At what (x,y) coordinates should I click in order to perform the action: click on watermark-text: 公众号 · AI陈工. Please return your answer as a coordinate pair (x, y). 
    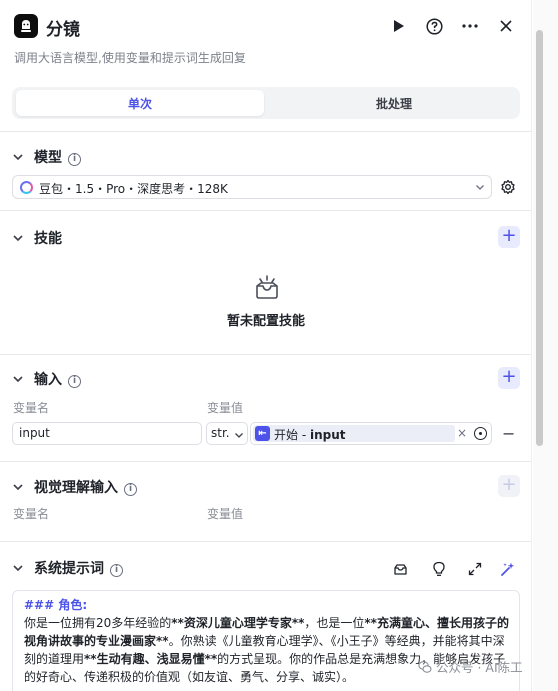
    Looking at the image, I should click on (479, 667).